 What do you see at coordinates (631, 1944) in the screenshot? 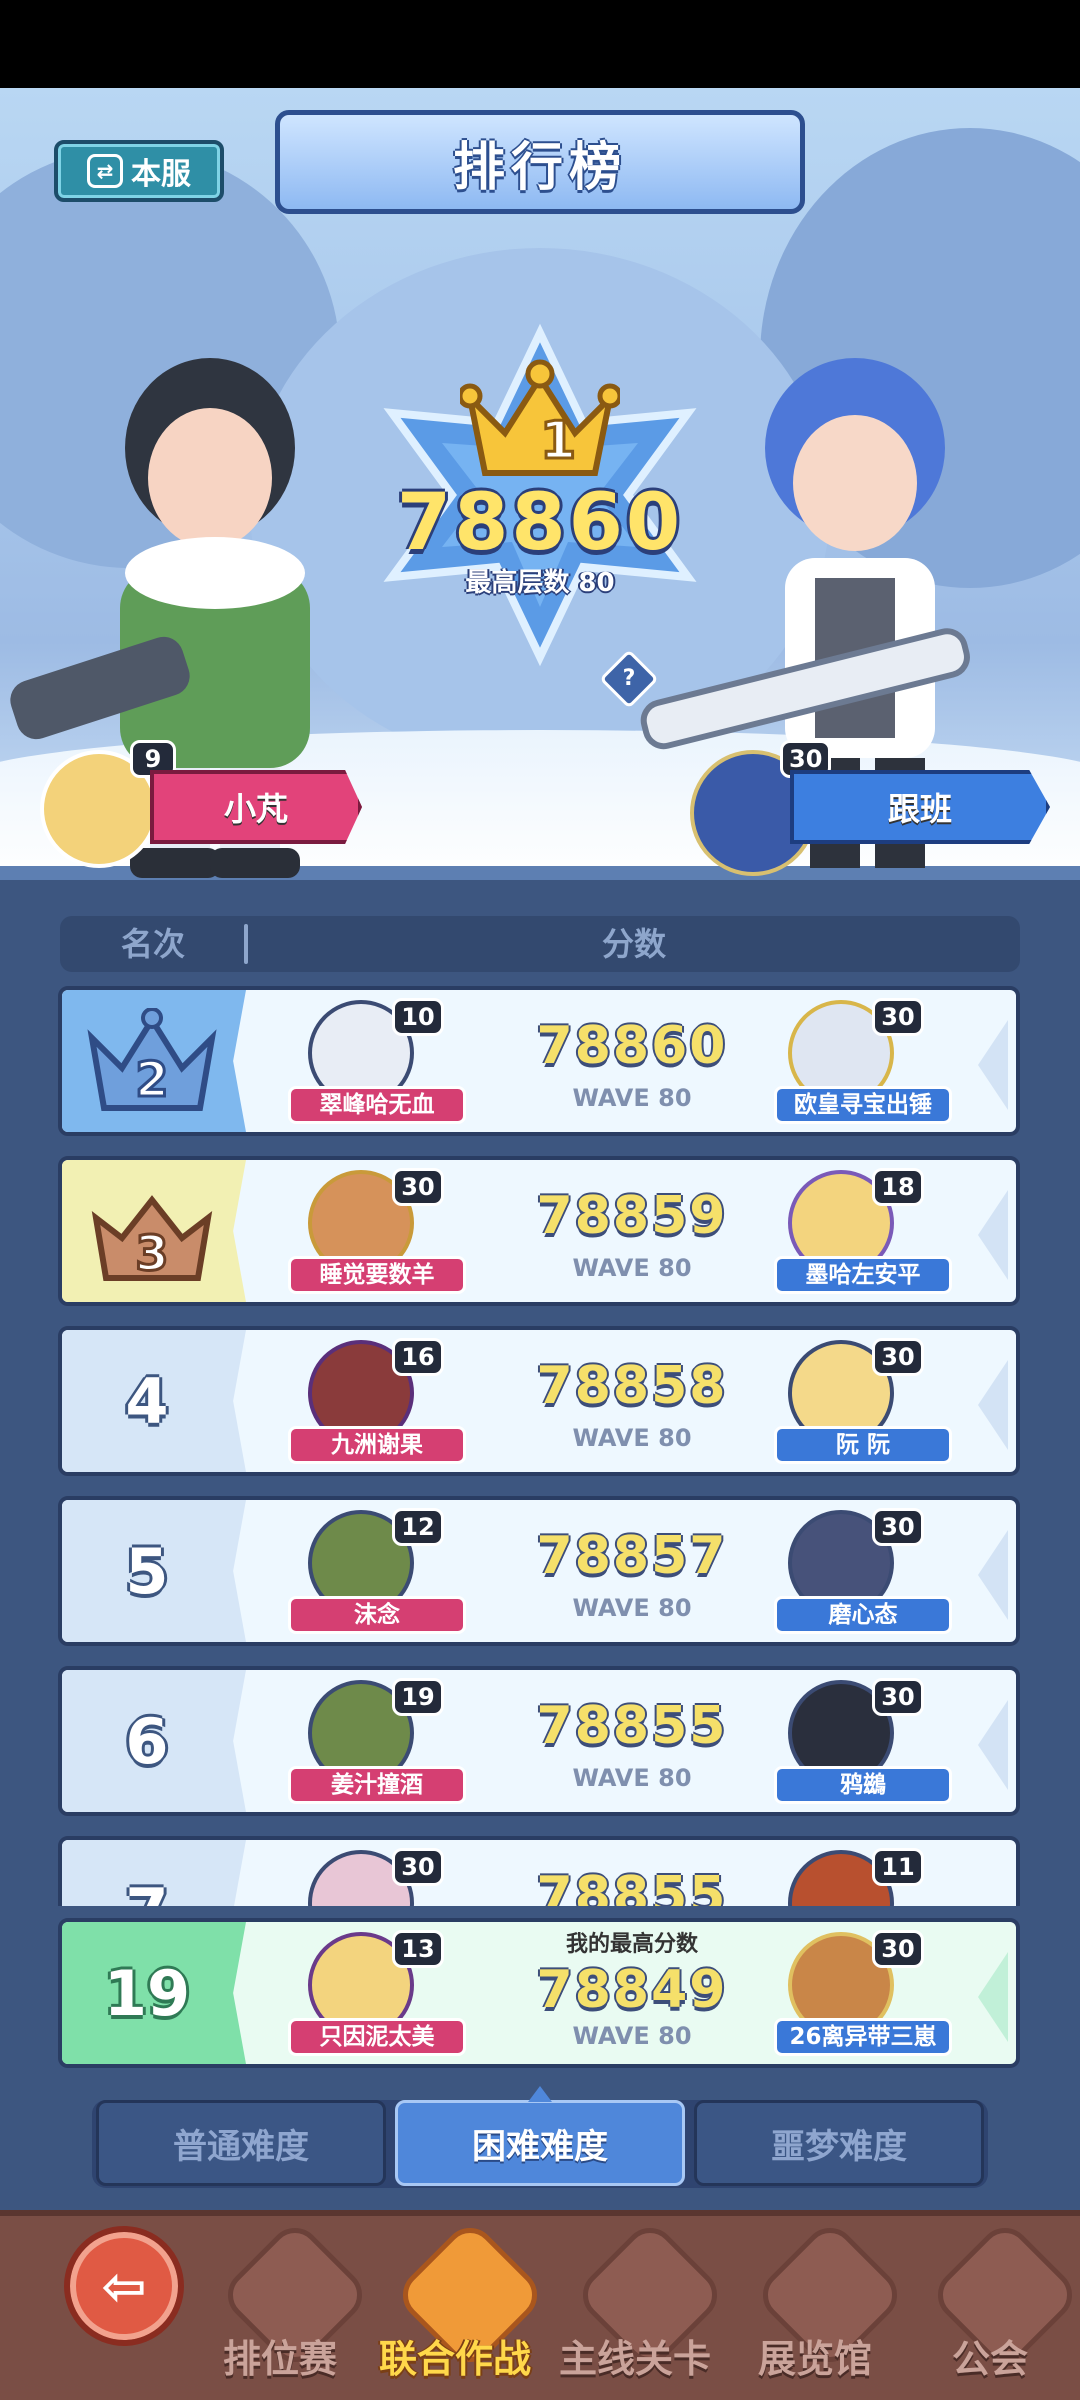
I see `my-best-score-title: 我的最高分数` at bounding box center [631, 1944].